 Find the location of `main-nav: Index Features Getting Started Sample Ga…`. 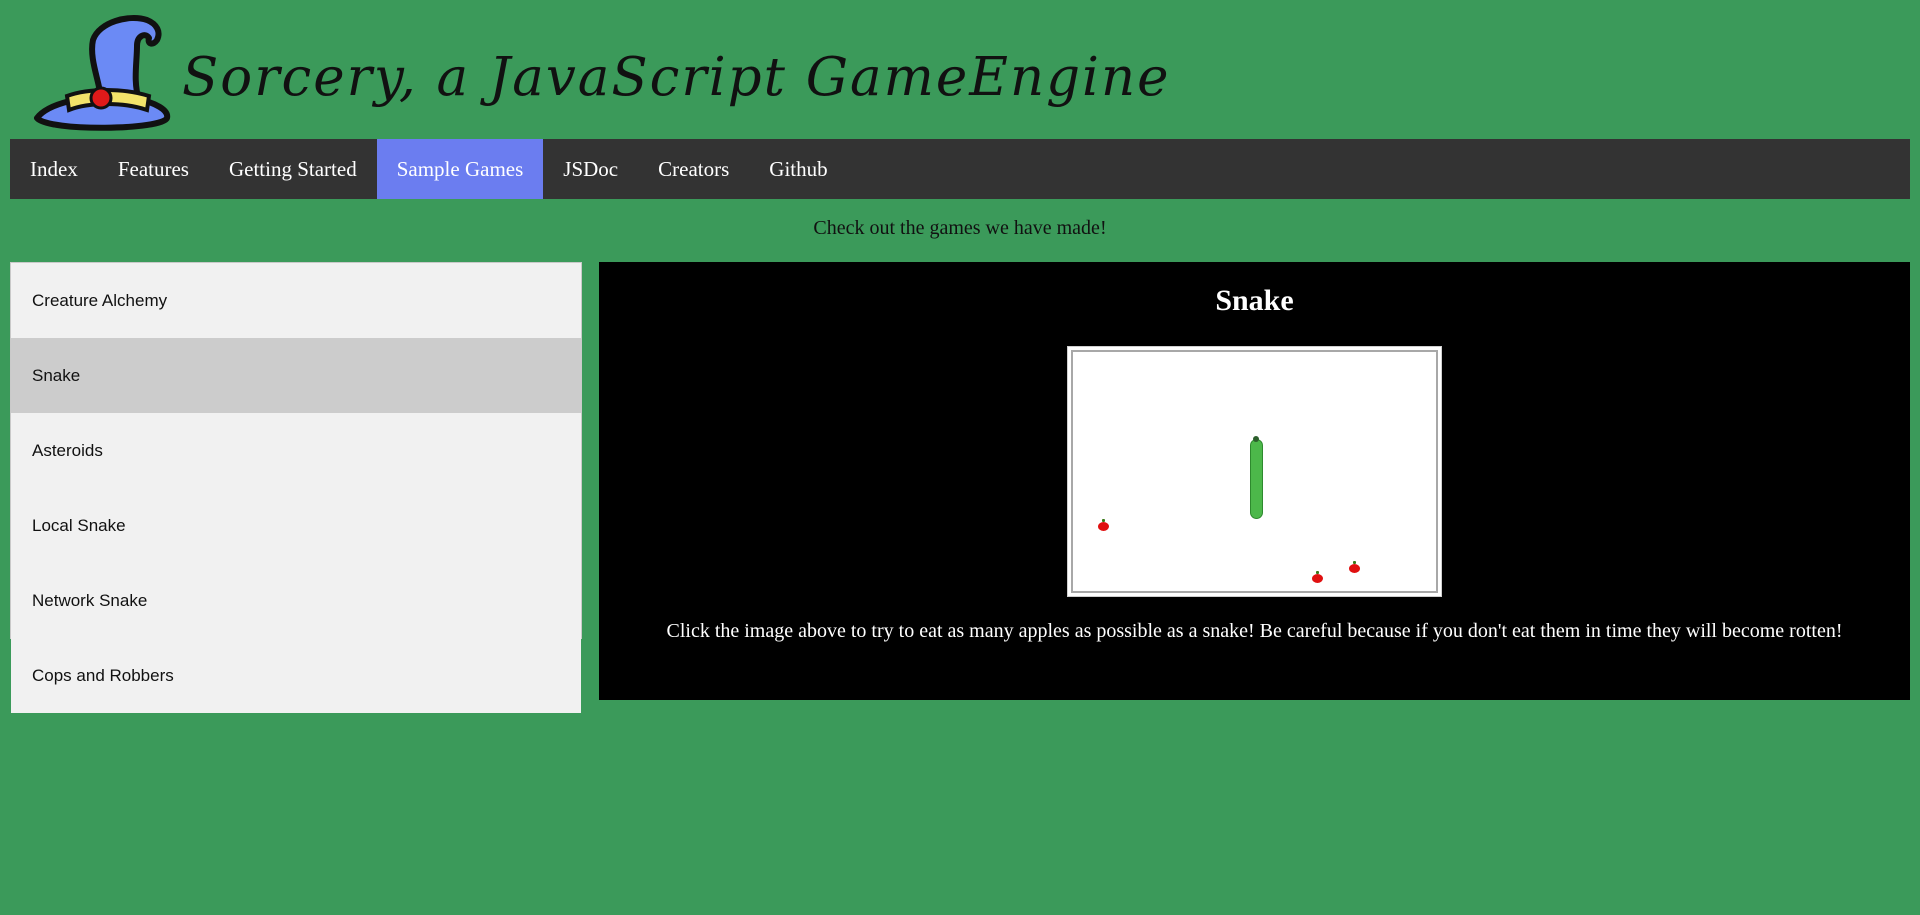

main-nav: Index Features Getting Started Sample Ga… is located at coordinates (960, 169).